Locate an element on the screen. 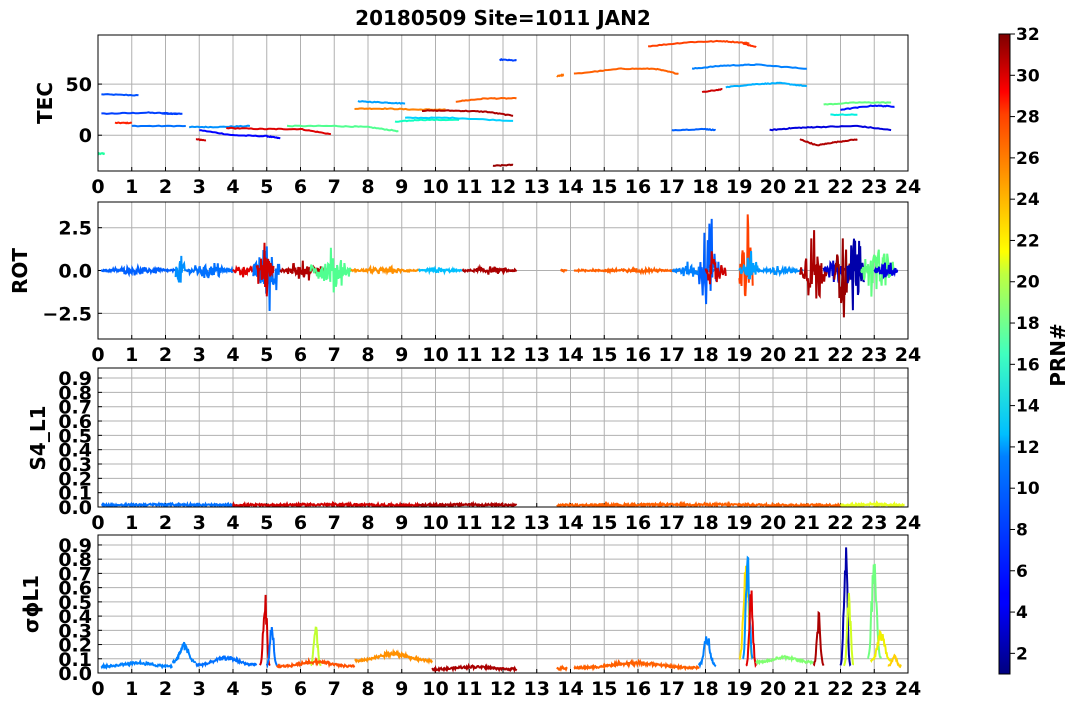 The image size is (1077, 709). x-tick-label: 17 is located at coordinates (672, 355).